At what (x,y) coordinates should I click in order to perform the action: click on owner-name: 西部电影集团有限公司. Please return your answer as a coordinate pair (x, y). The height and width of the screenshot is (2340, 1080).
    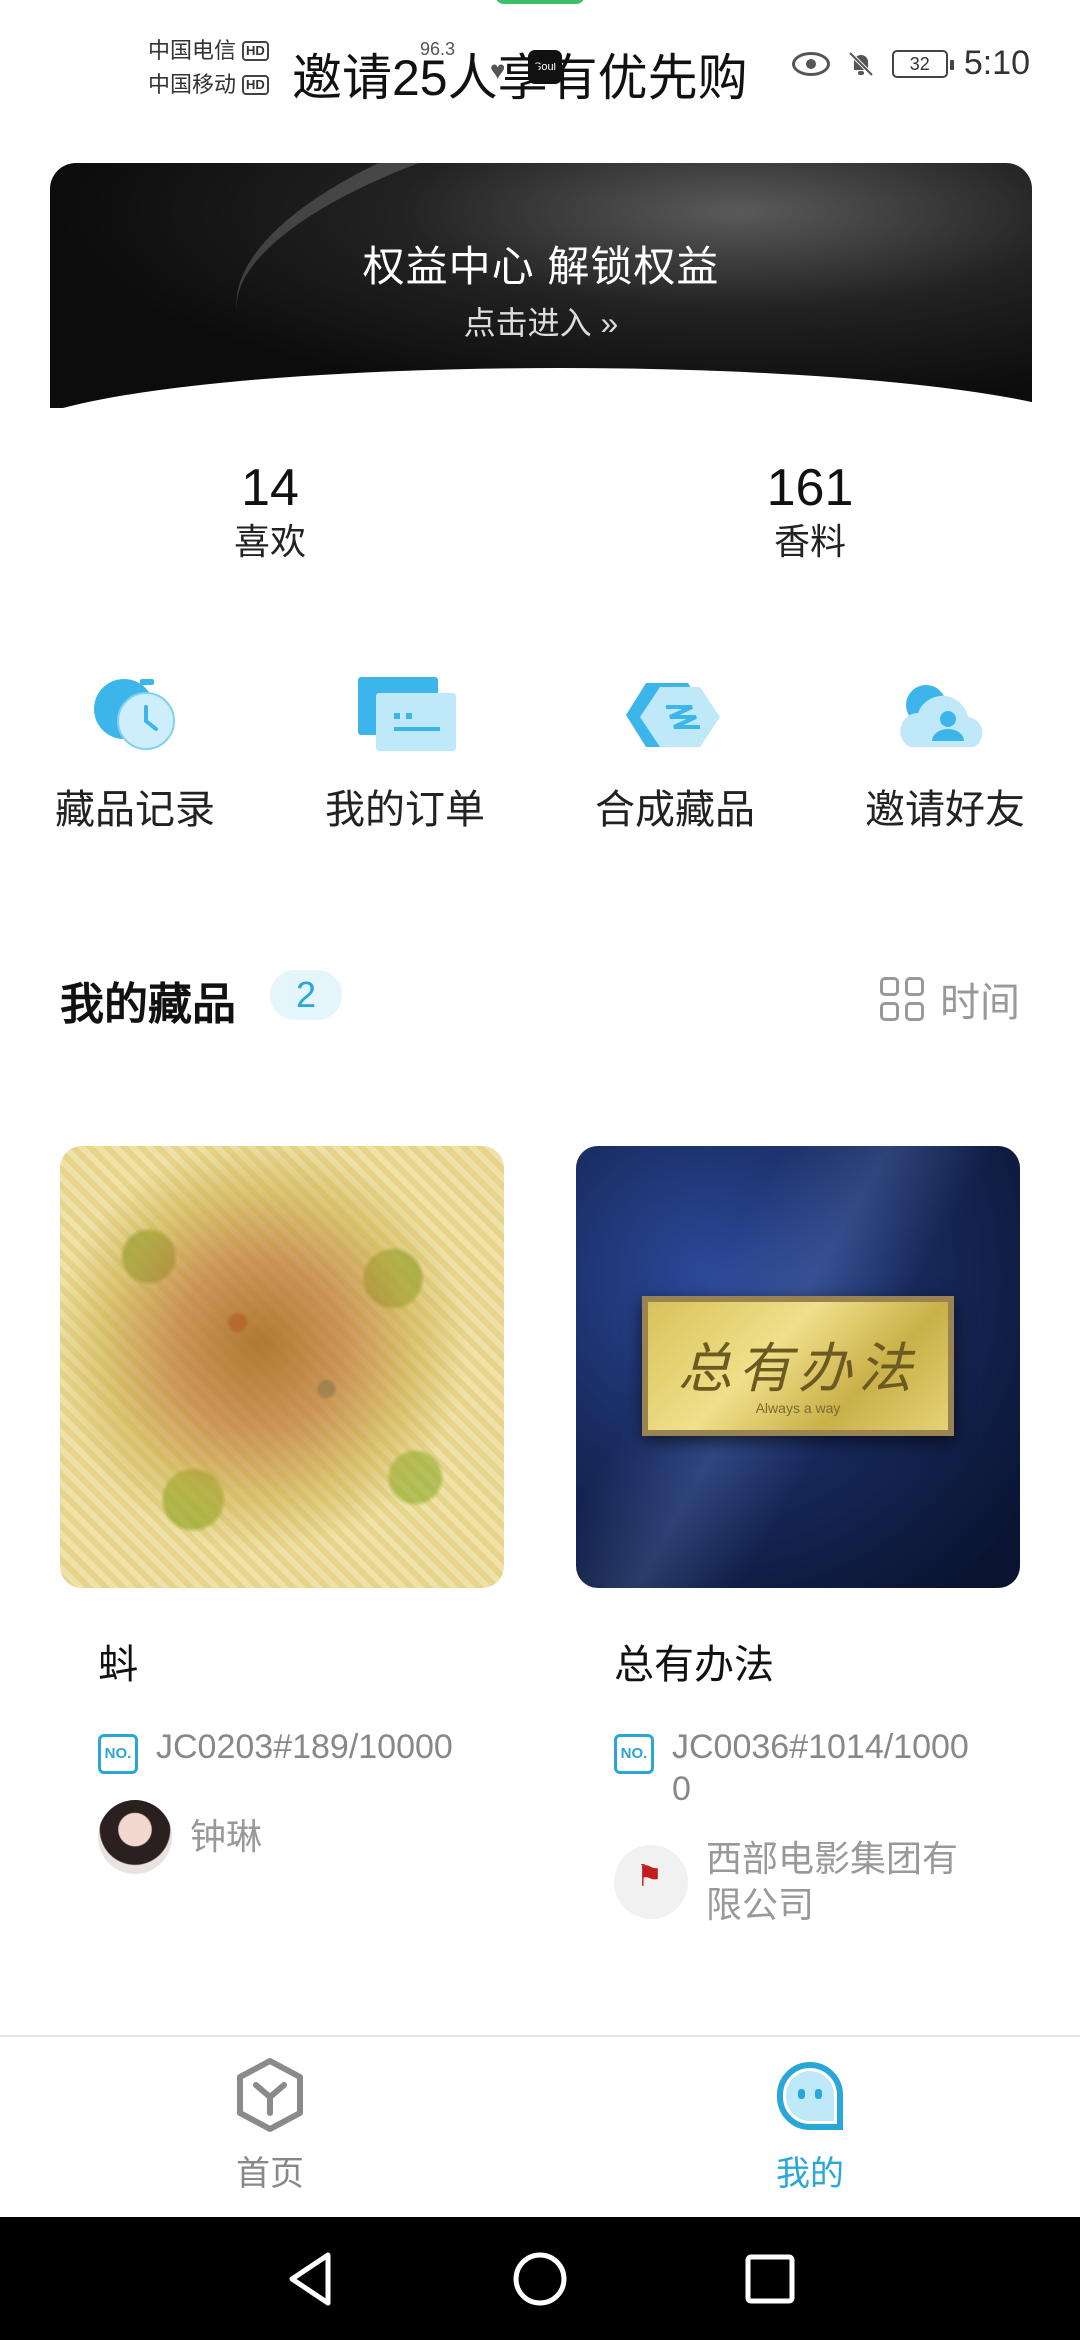
    Looking at the image, I should click on (832, 1881).